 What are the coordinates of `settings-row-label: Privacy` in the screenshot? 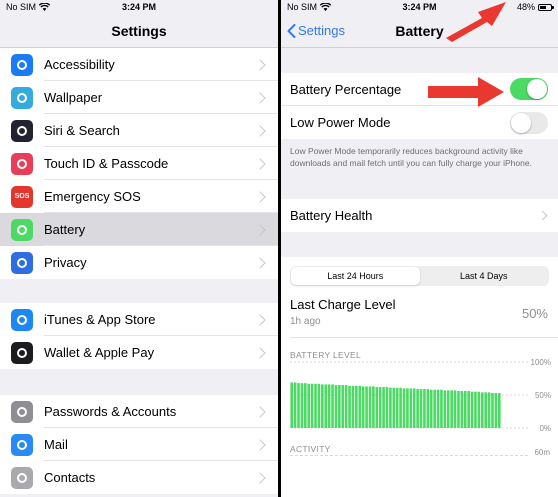 It's located at (65, 262).